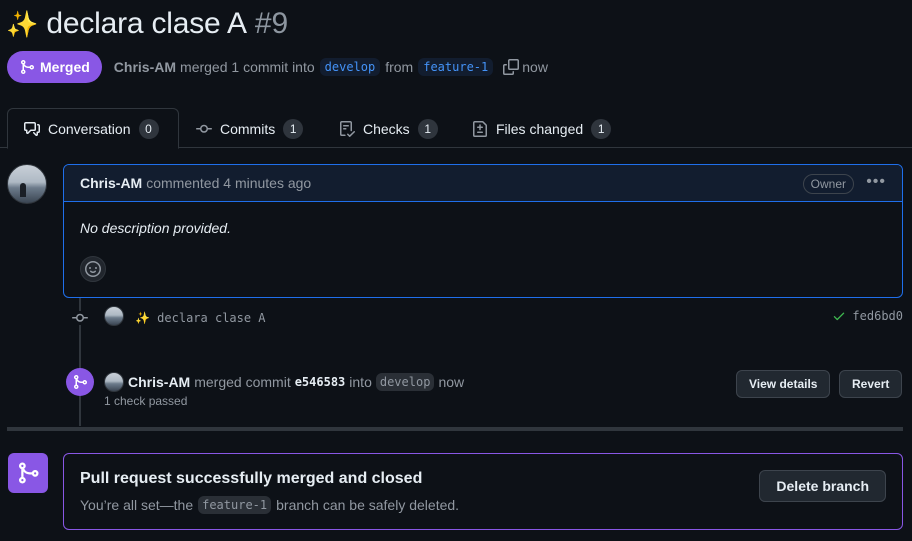  I want to click on file-diff-icon, so click(480, 128).